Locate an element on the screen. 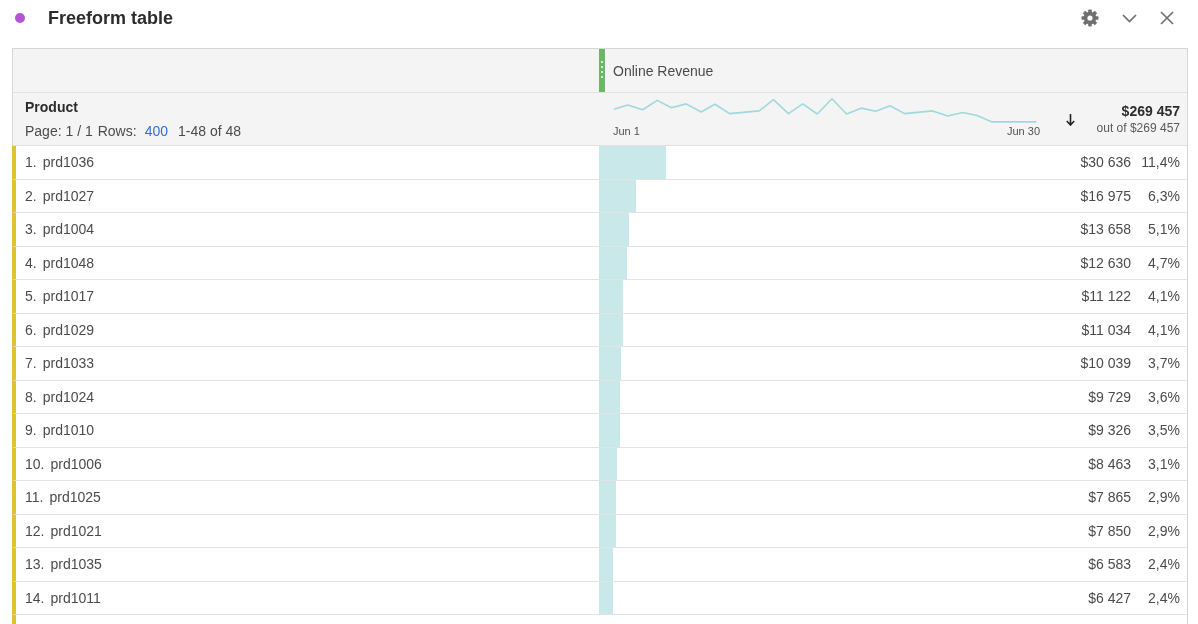  settings-icon is located at coordinates (1090, 18).